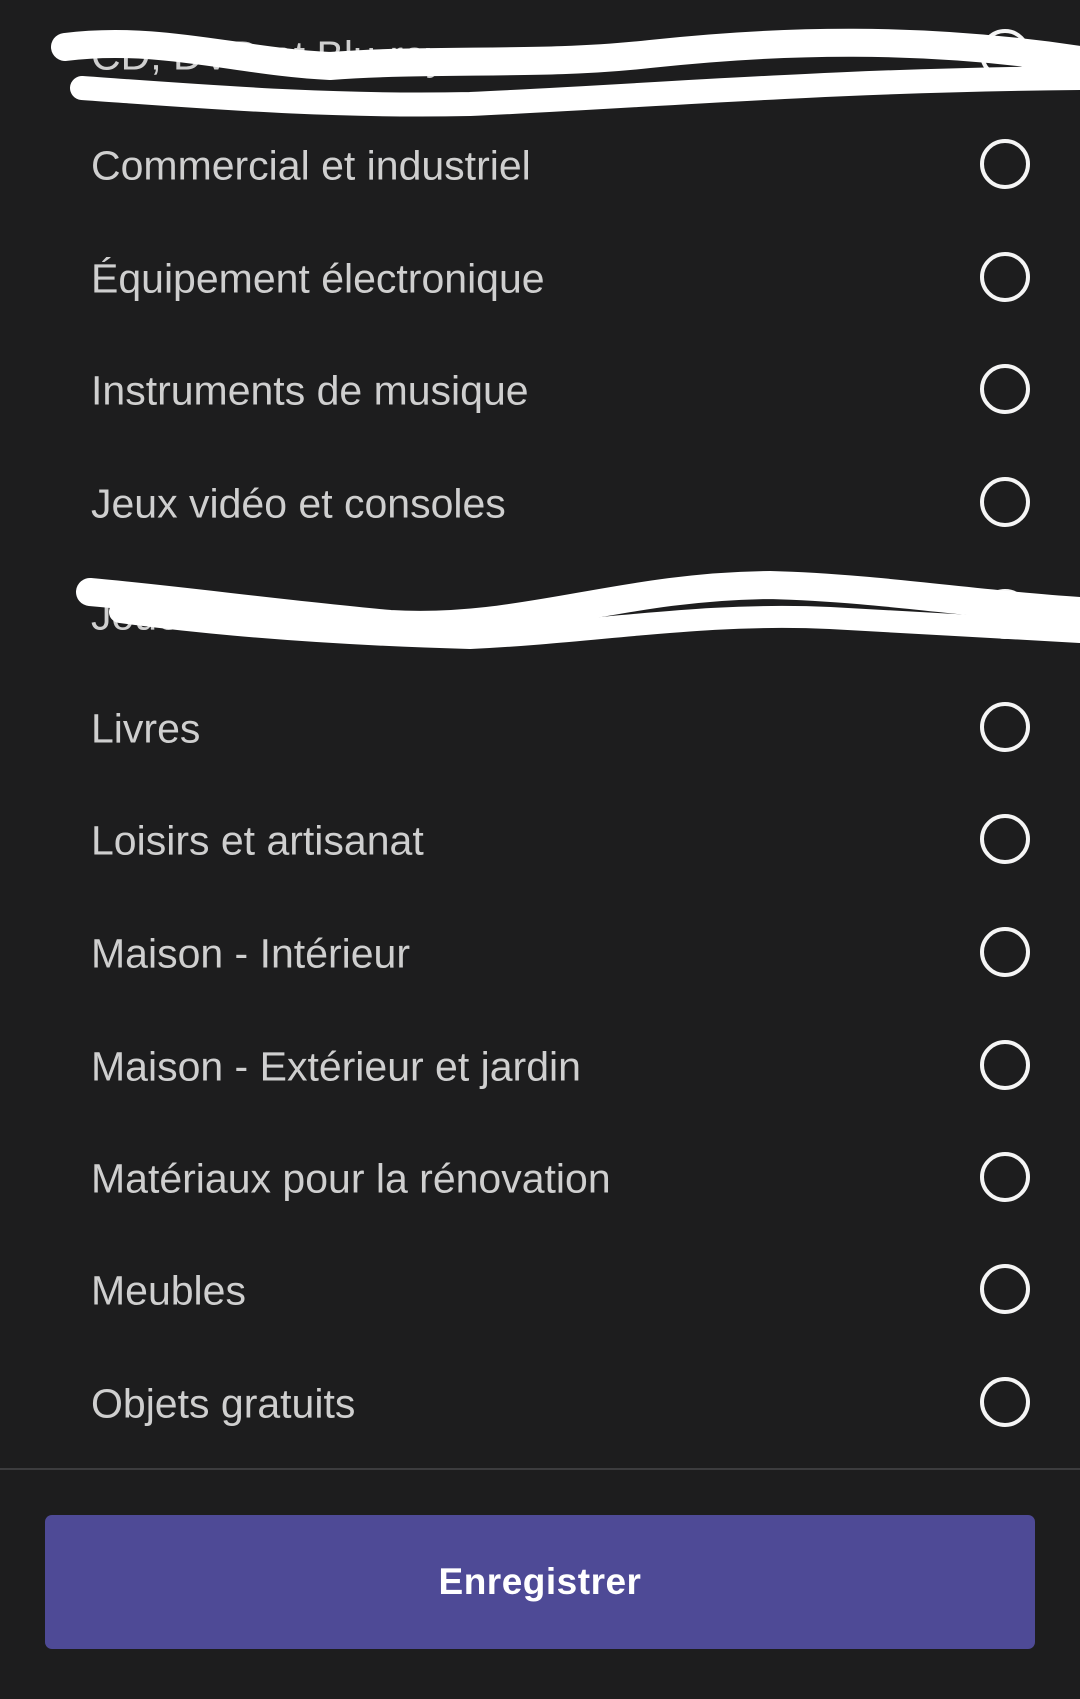 This screenshot has width=1080, height=1699. I want to click on footer: Enregistrer, so click(540, 1584).